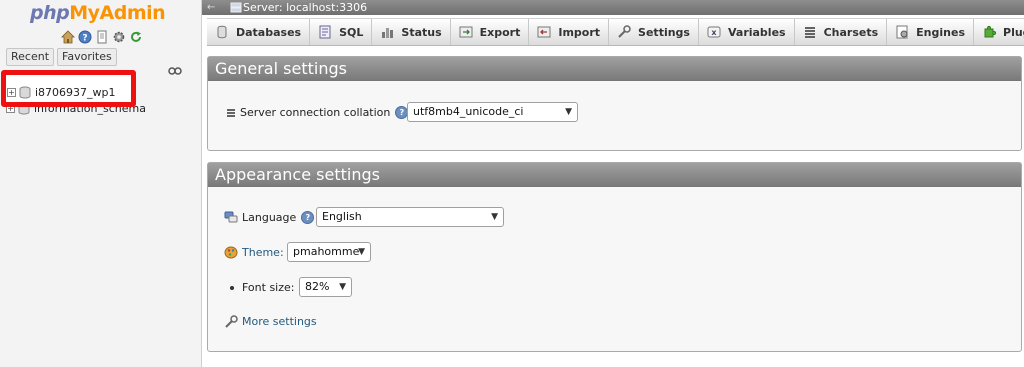 The width and height of the screenshot is (1024, 367). I want to click on tab-label: Export, so click(500, 32).